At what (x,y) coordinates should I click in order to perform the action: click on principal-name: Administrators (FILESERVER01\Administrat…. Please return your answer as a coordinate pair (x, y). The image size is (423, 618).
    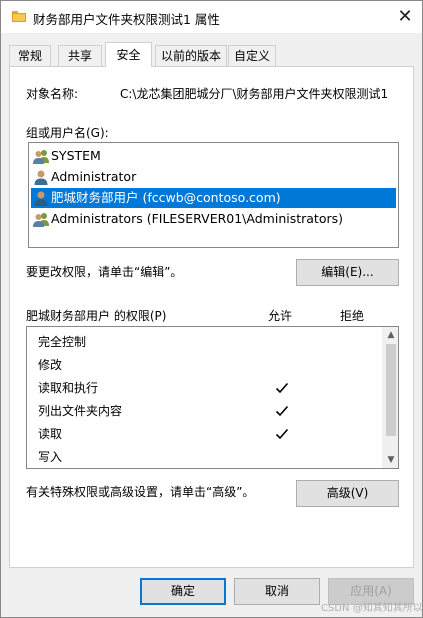
    Looking at the image, I should click on (197, 218).